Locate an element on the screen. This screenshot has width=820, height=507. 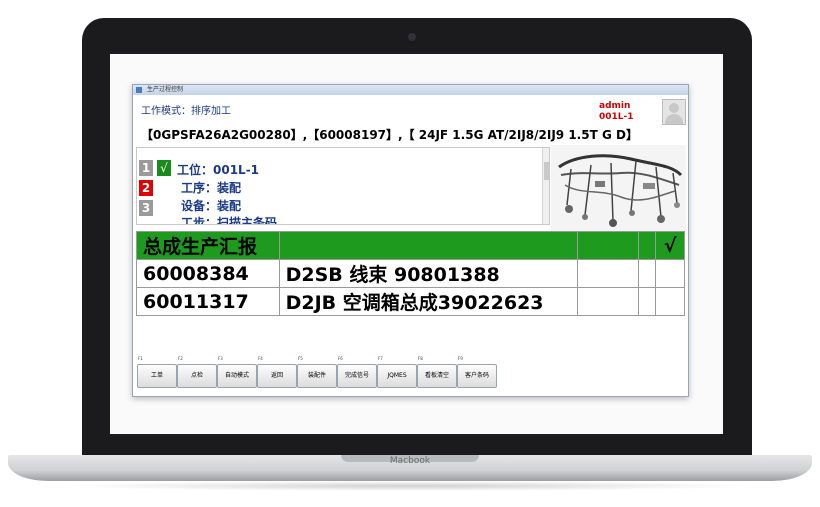
fkey-label: F5 is located at coordinates (300, 358).